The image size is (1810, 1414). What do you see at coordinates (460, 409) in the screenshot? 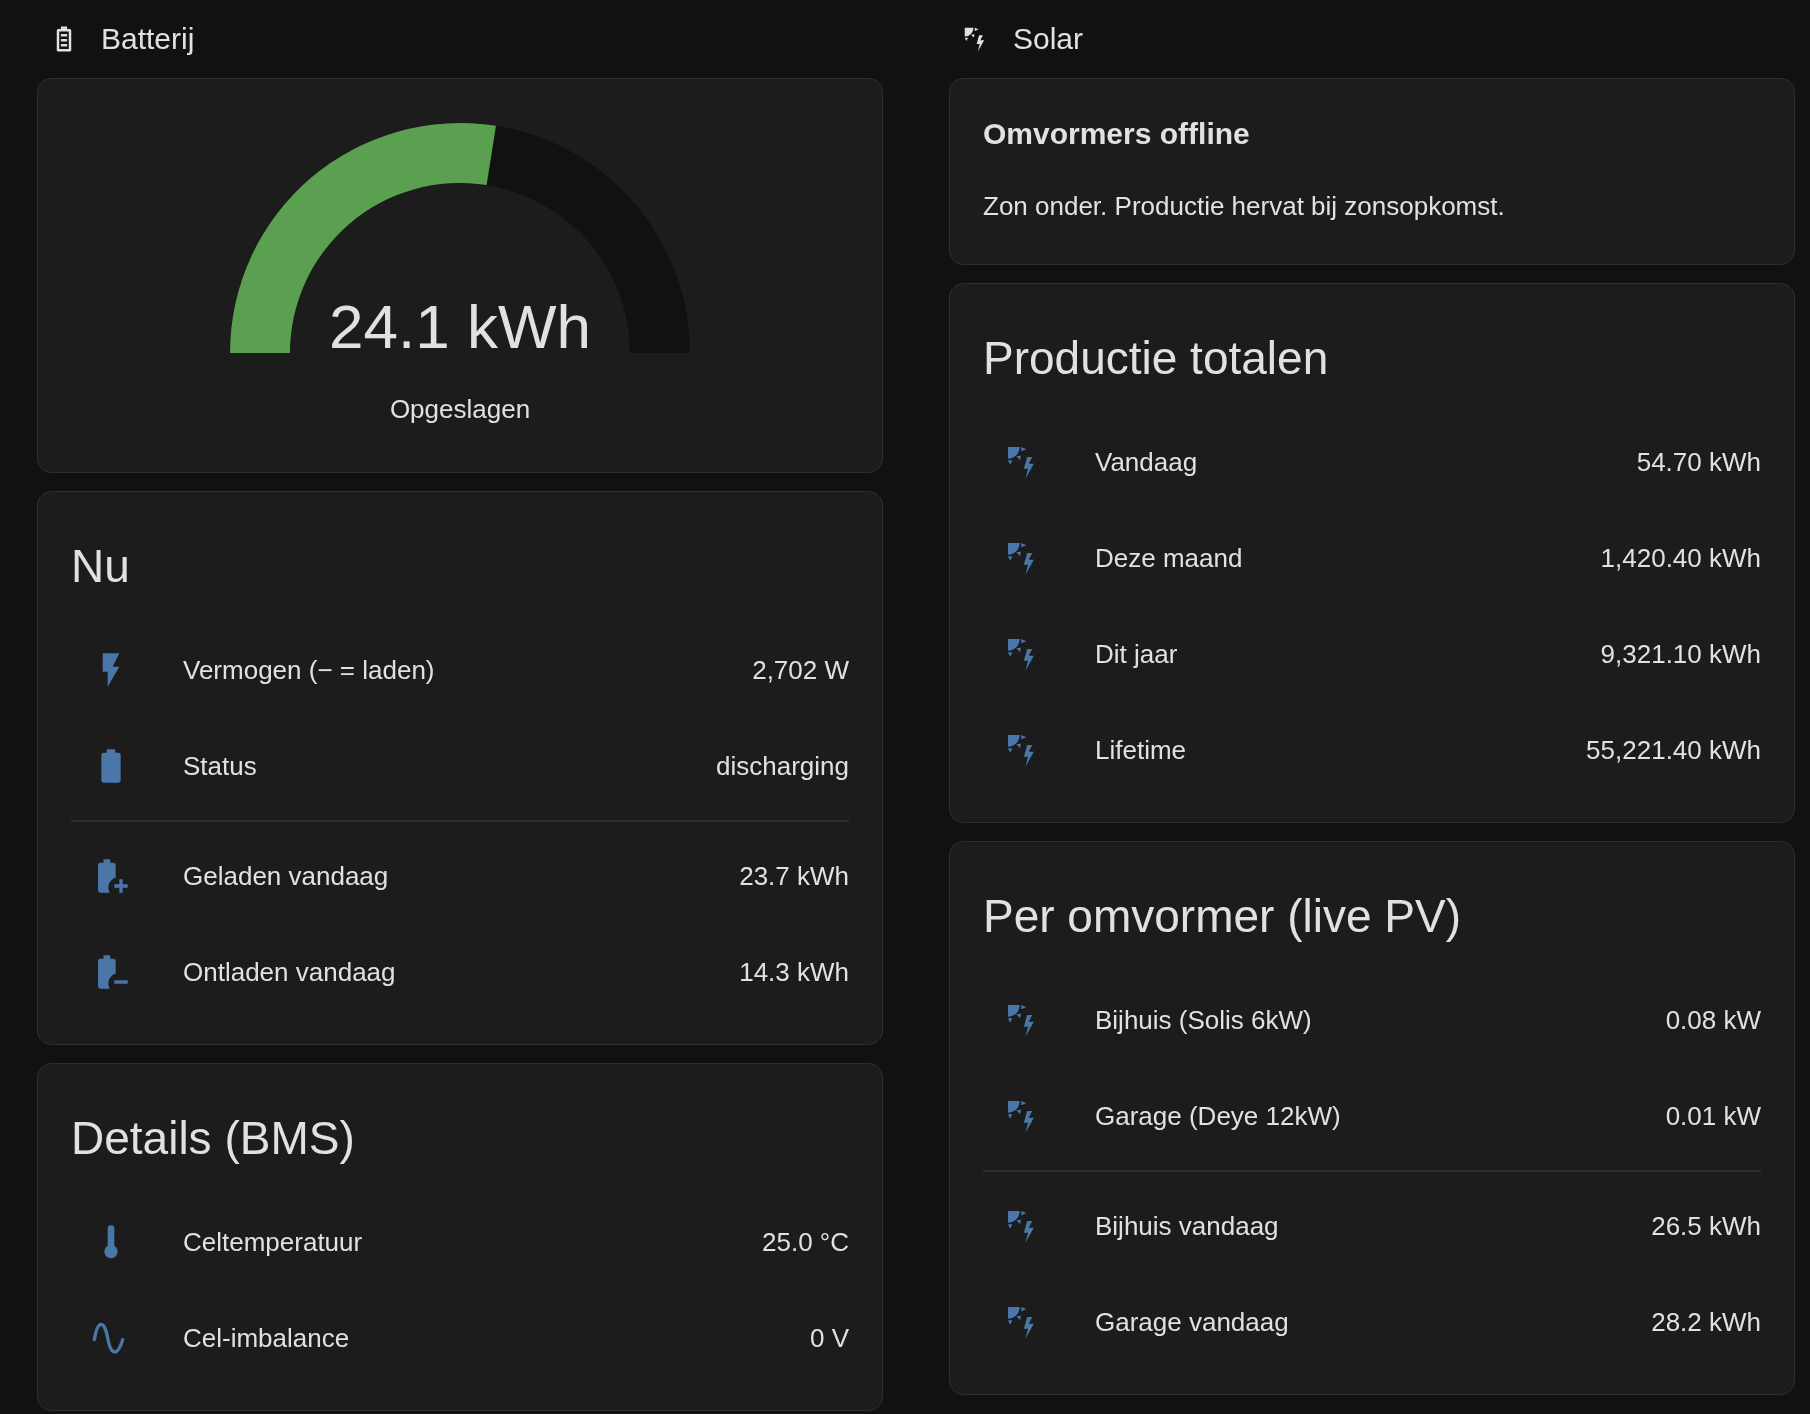
I see `gauge-label: Opgeslagen` at bounding box center [460, 409].